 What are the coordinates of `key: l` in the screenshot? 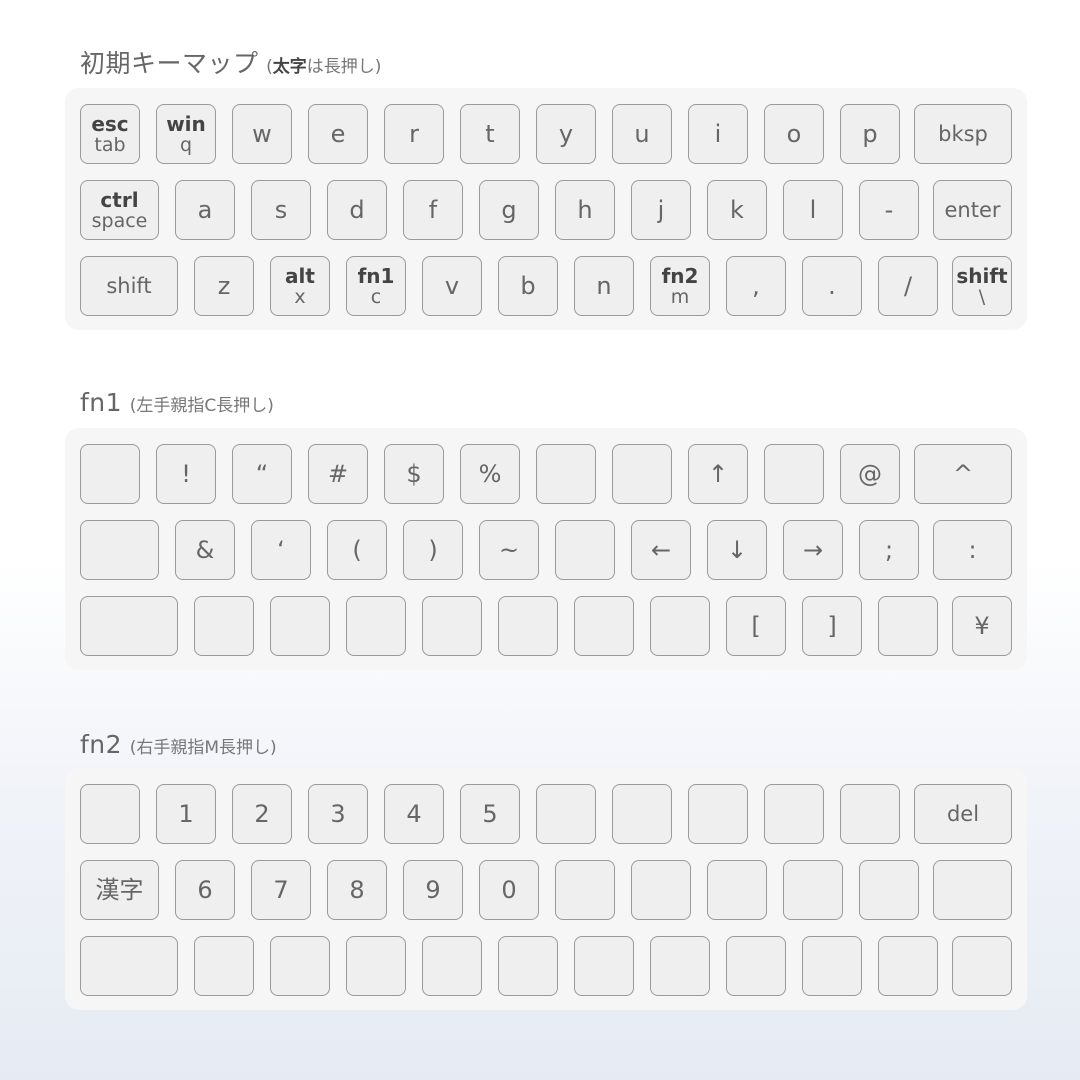 It's located at (813, 210).